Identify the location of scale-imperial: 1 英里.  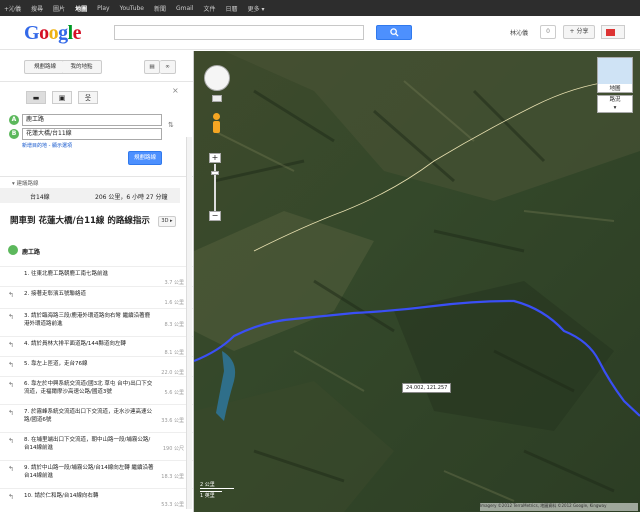
(211, 495).